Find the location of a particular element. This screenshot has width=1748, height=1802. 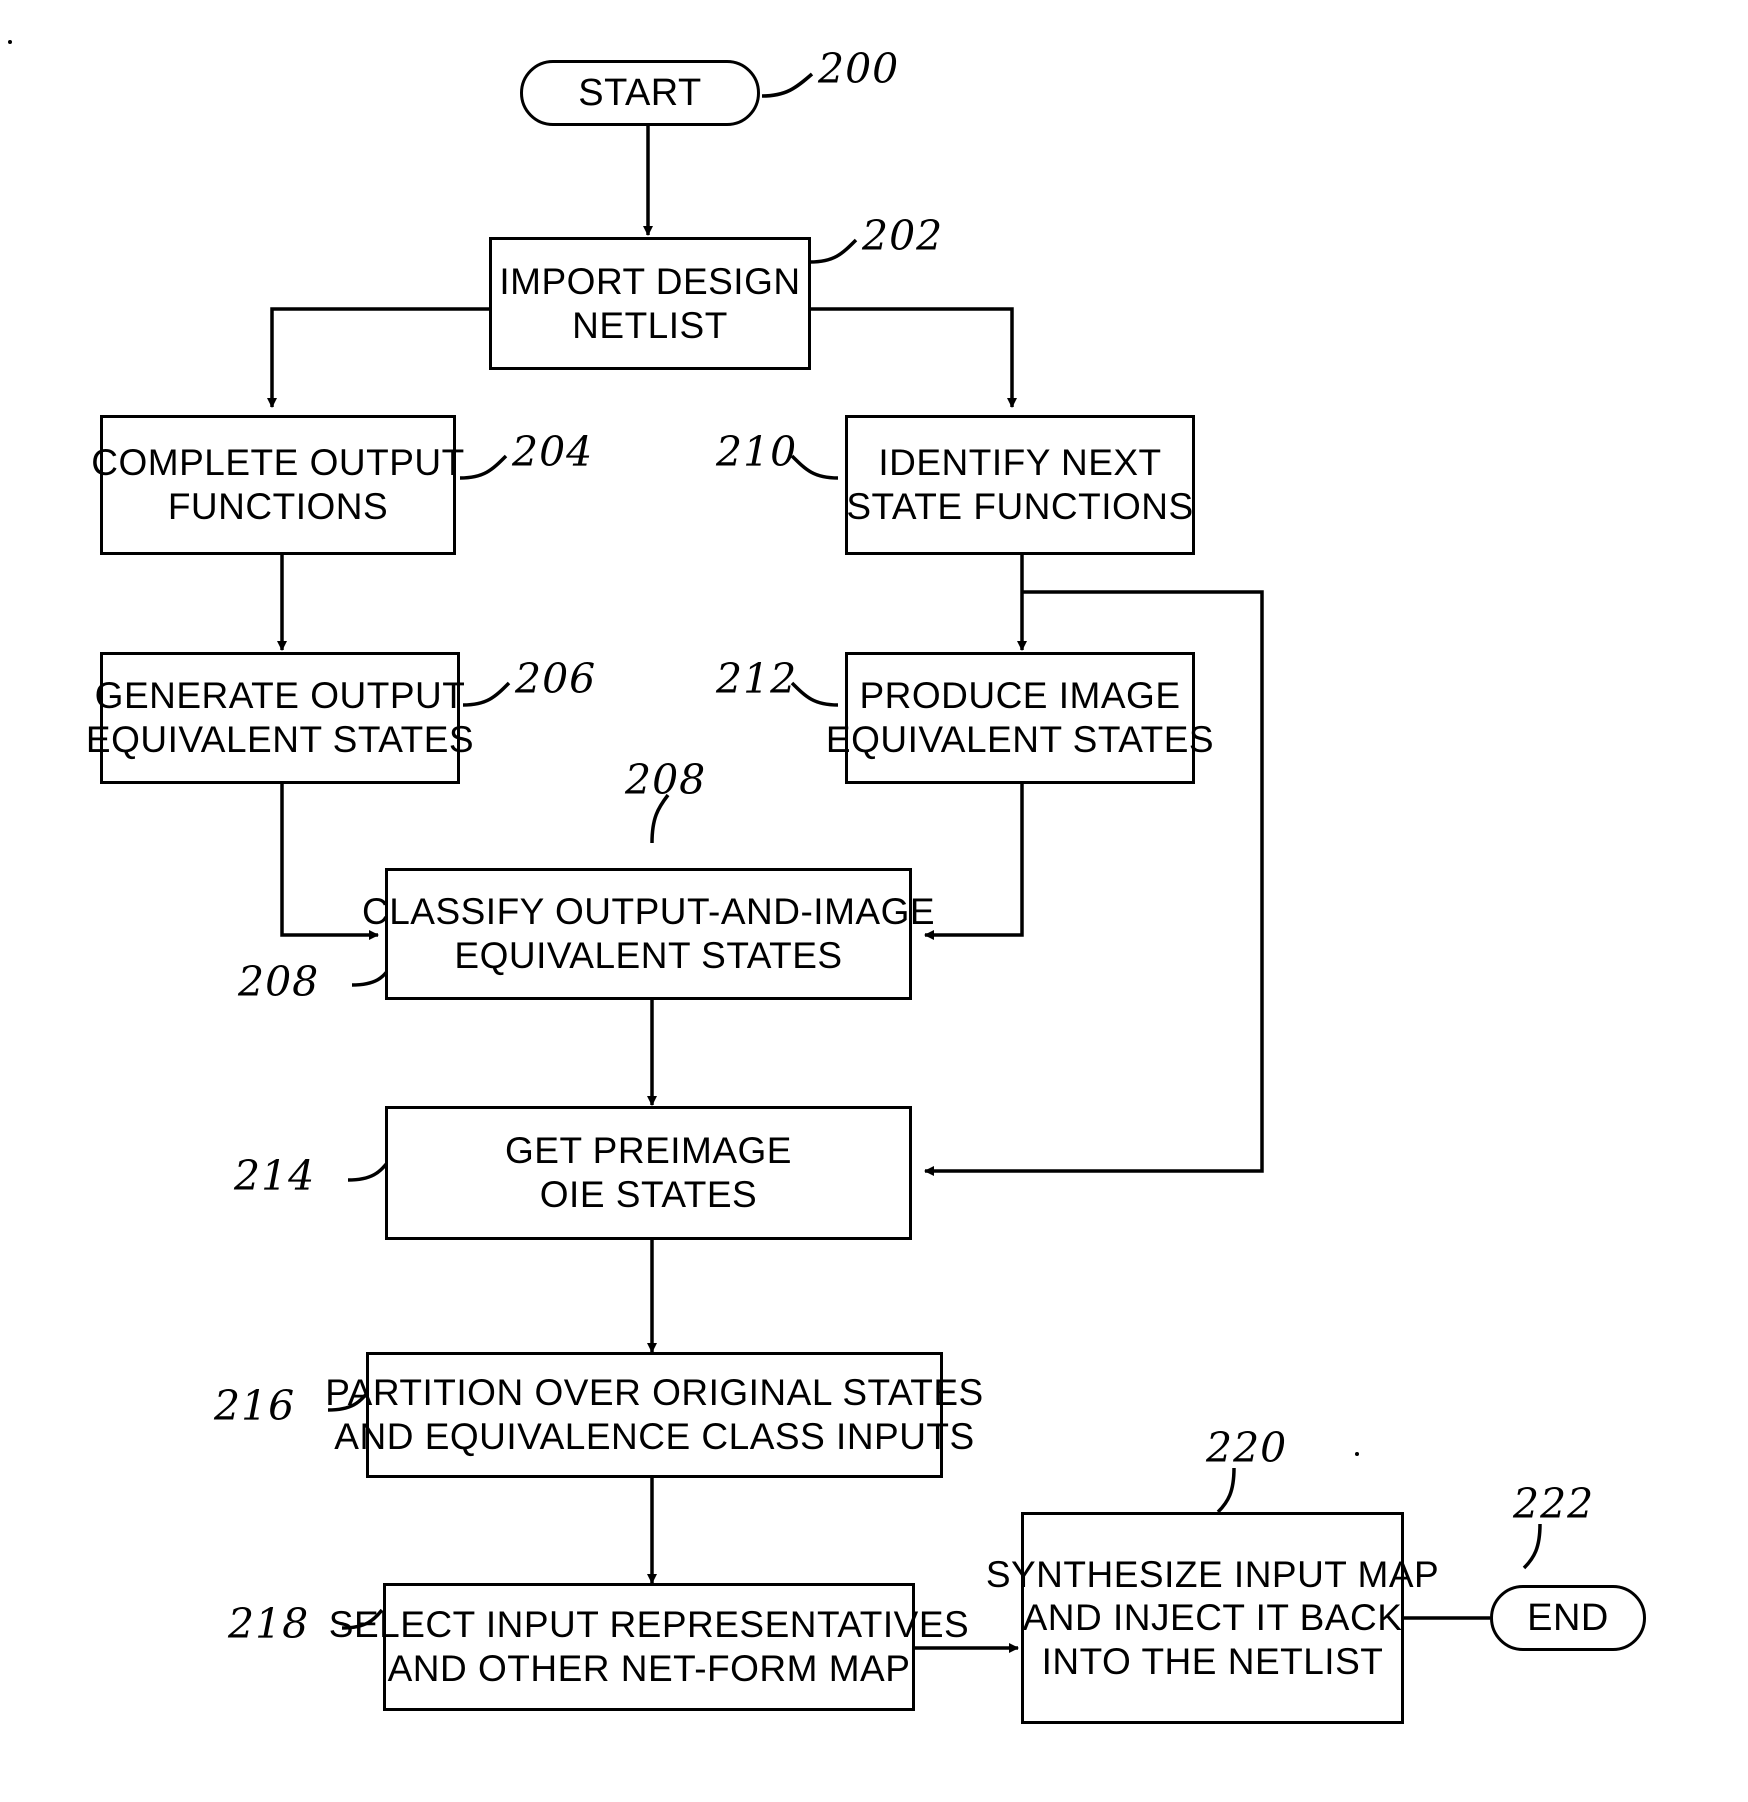

node-start-label: START is located at coordinates (640, 92).